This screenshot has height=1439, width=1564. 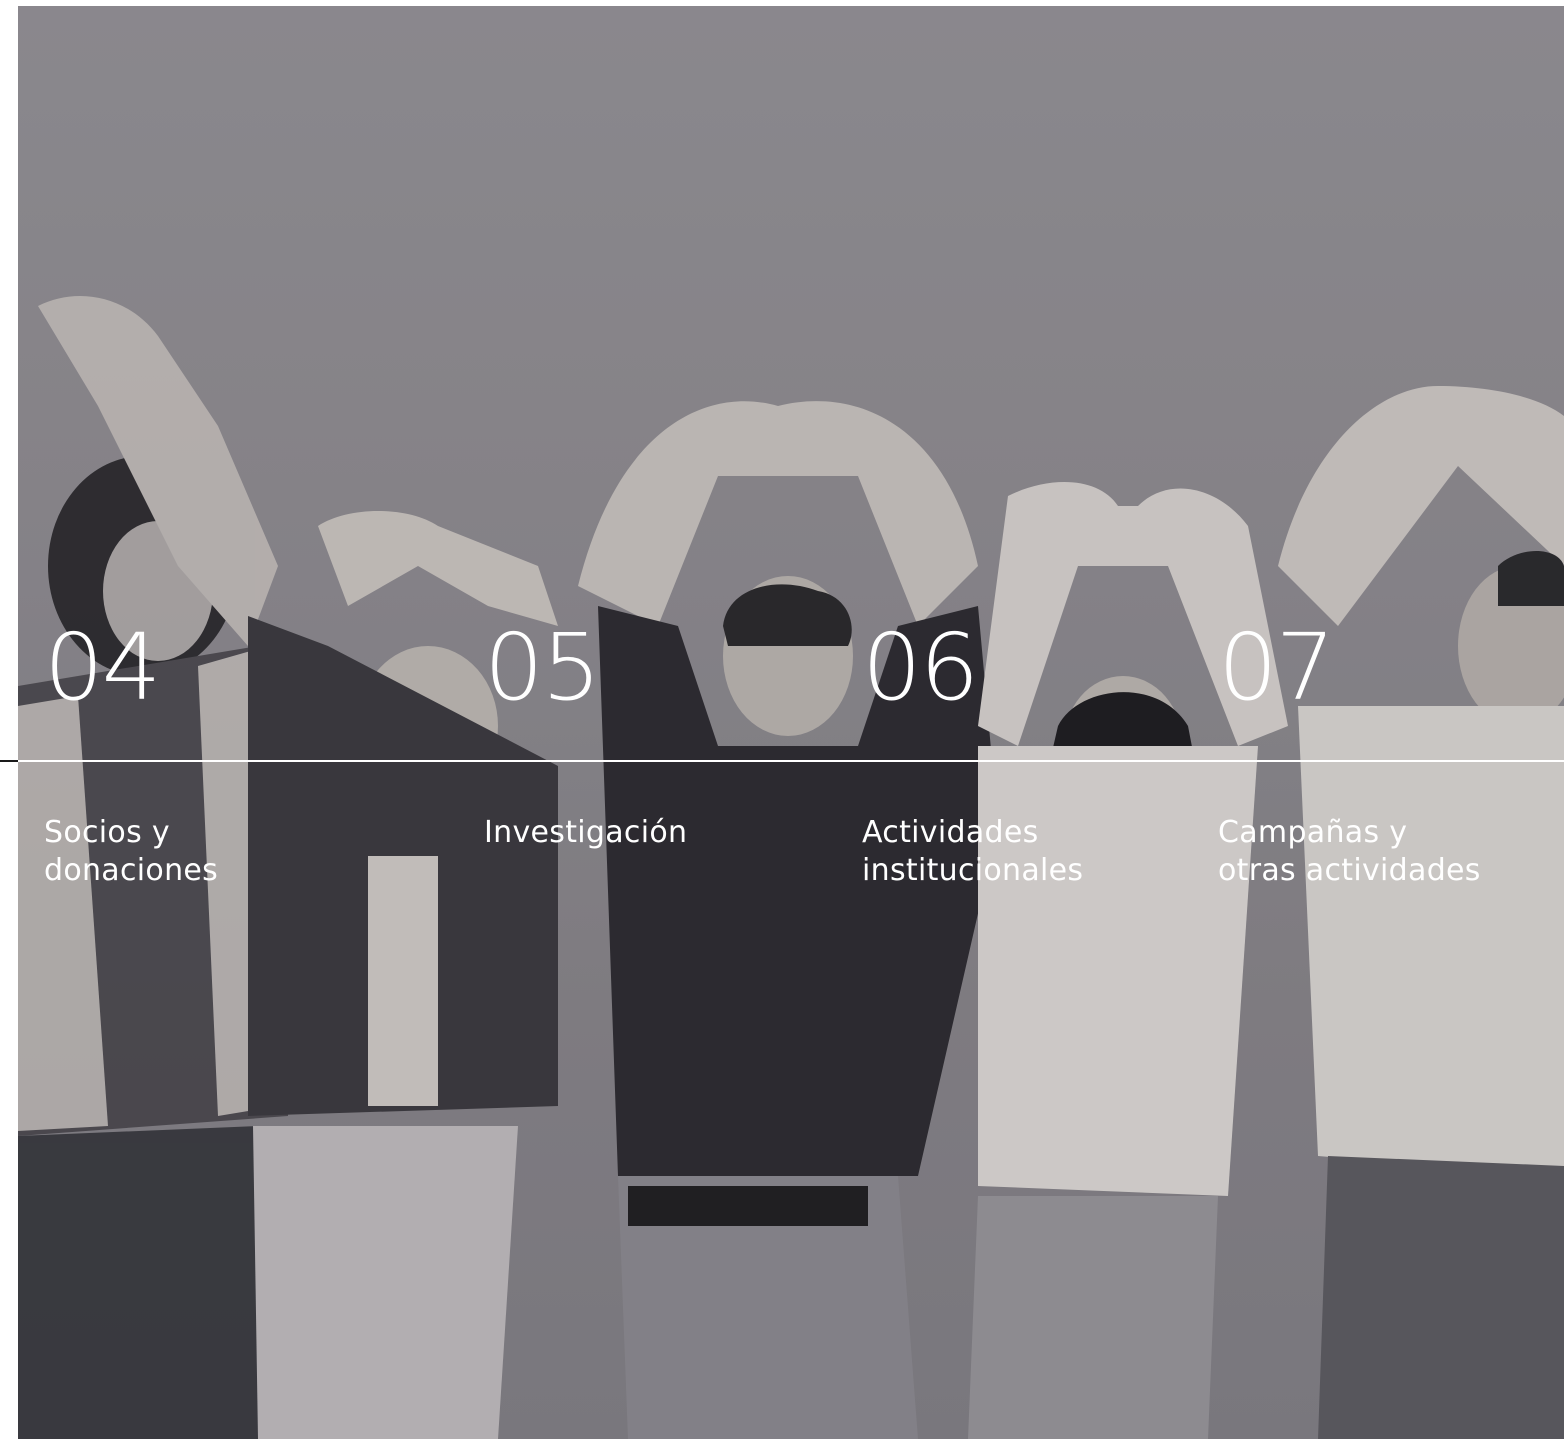 What do you see at coordinates (973, 870) in the screenshot?
I see `section-label-line: institucionales` at bounding box center [973, 870].